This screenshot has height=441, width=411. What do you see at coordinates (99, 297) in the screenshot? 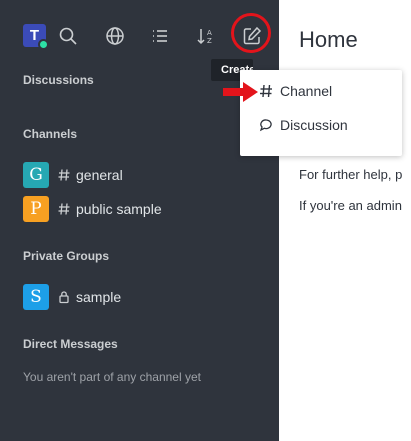
I see `room-name: sample` at bounding box center [99, 297].